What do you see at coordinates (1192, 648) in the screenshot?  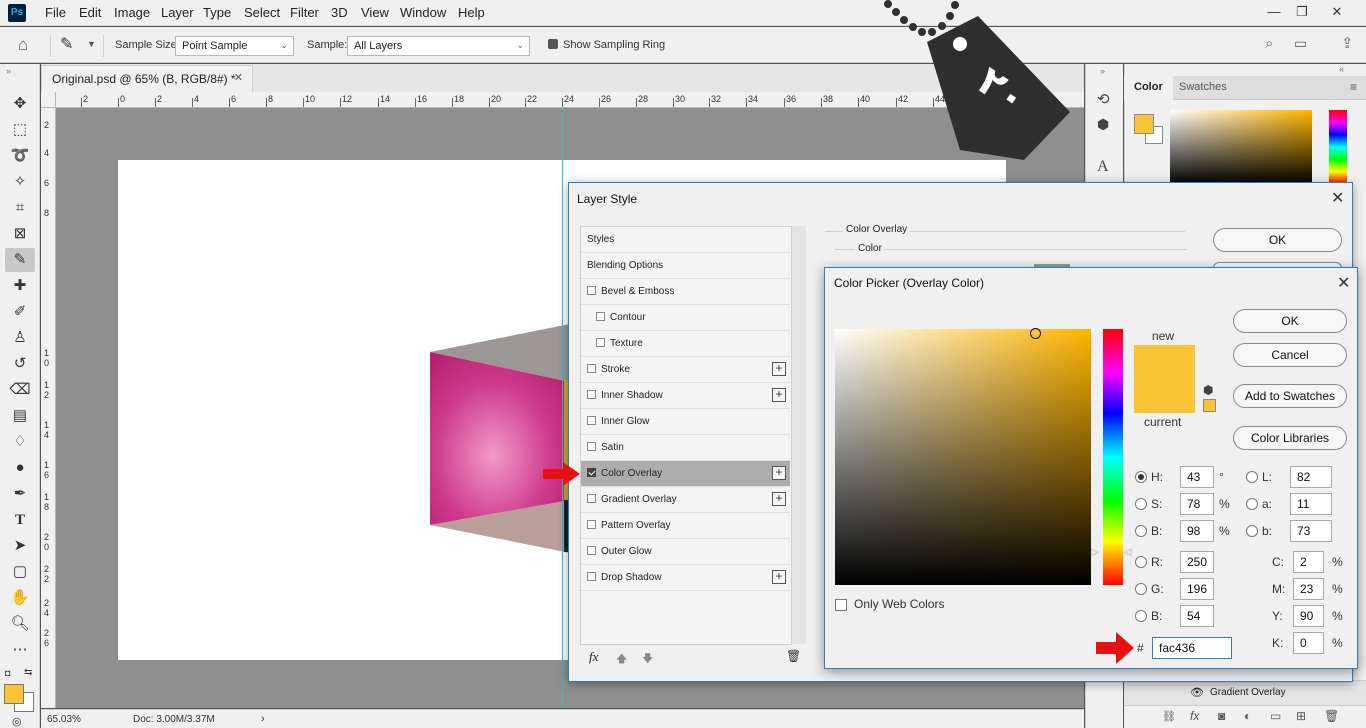 I see `hex-field: fac436` at bounding box center [1192, 648].